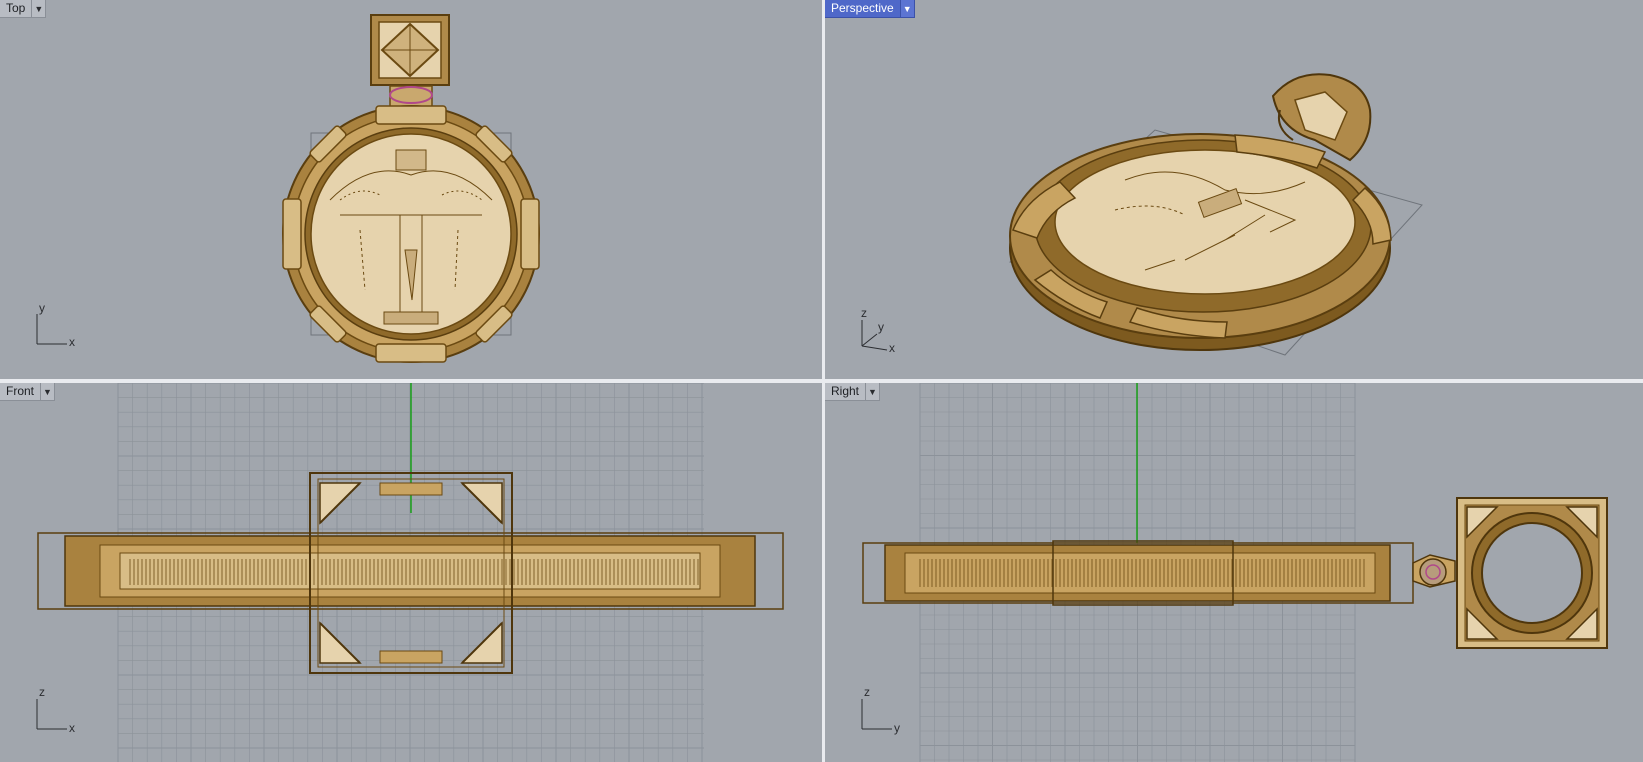 The height and width of the screenshot is (762, 1643). What do you see at coordinates (20, 391) in the screenshot?
I see `viewport-title-label: Front` at bounding box center [20, 391].